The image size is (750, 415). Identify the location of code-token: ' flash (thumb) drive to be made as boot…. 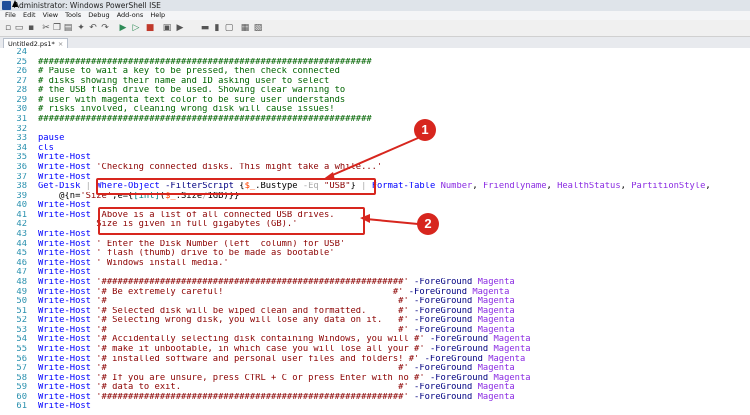
(215, 254).